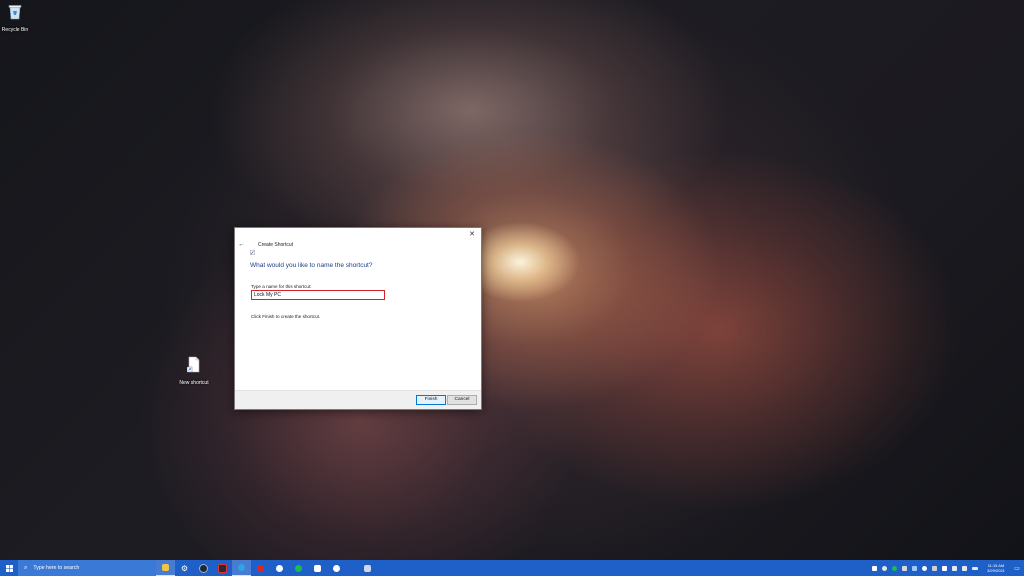 This screenshot has width=1024, height=577. I want to click on desktop-icon-label: Recycle Bin, so click(15, 30).